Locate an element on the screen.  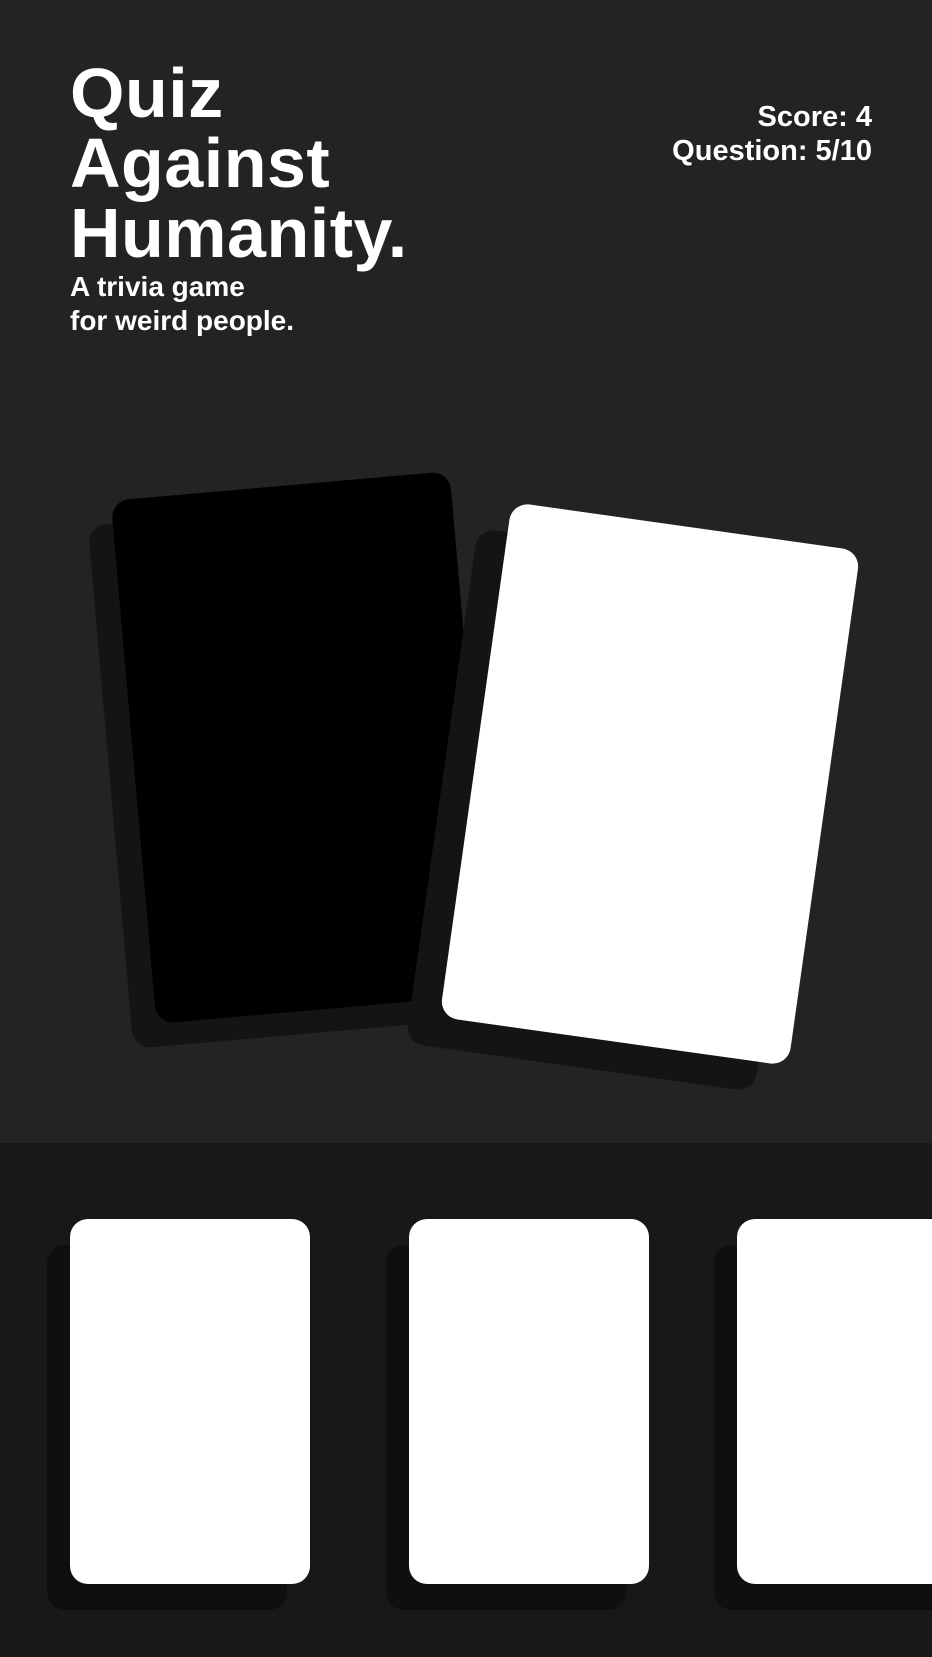
question-progress-text: Question: 5/10 is located at coordinates (772, 151).